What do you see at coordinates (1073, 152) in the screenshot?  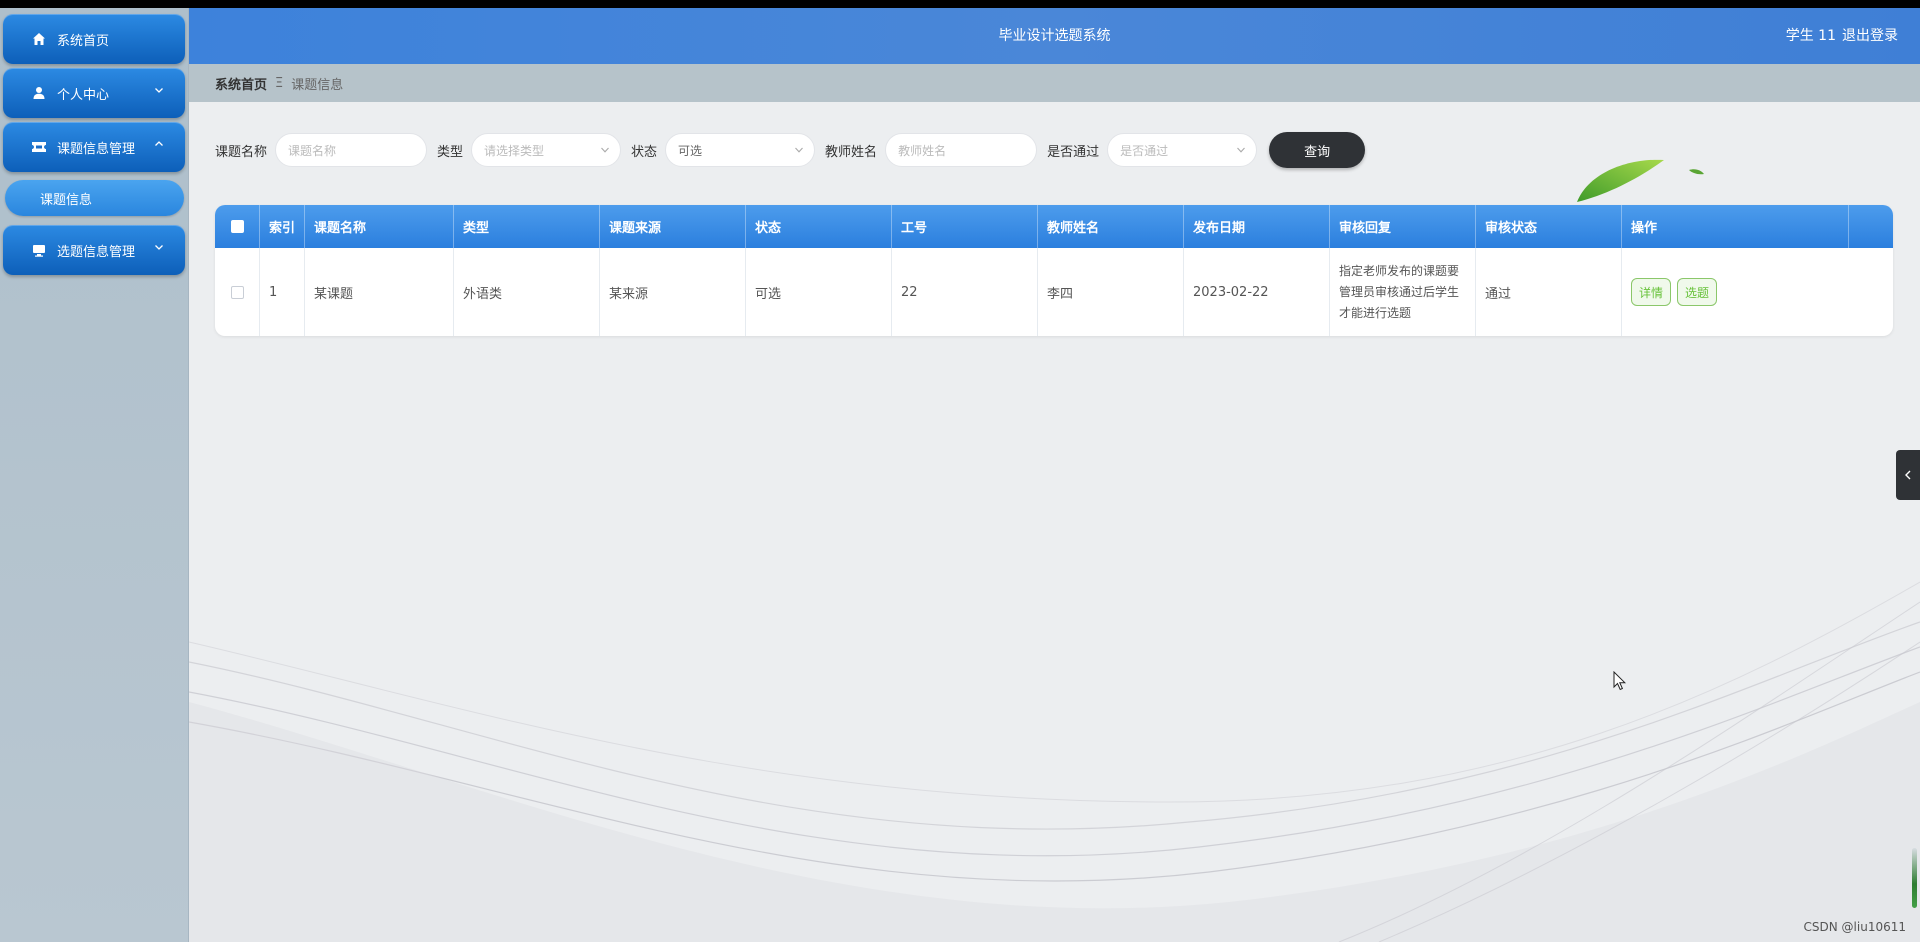 I see `approved-label: 是否通过` at bounding box center [1073, 152].